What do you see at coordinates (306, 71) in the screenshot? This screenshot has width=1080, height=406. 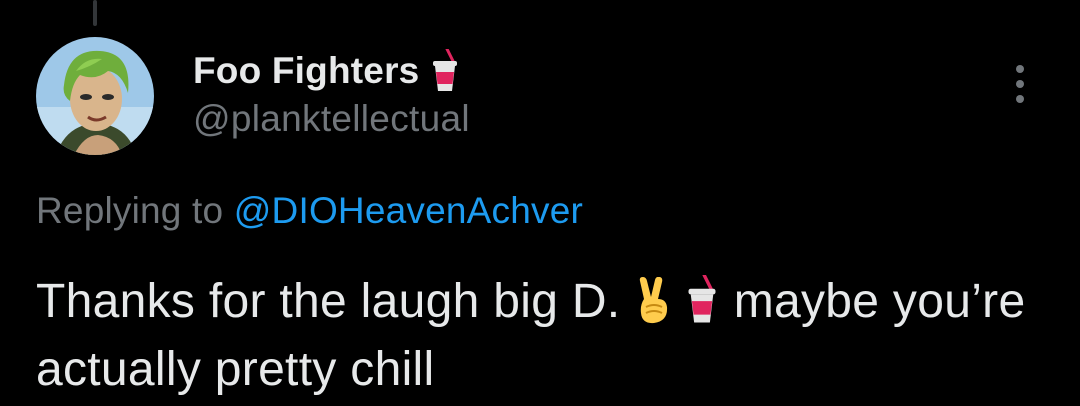 I see `display-name: Foo Fighters` at bounding box center [306, 71].